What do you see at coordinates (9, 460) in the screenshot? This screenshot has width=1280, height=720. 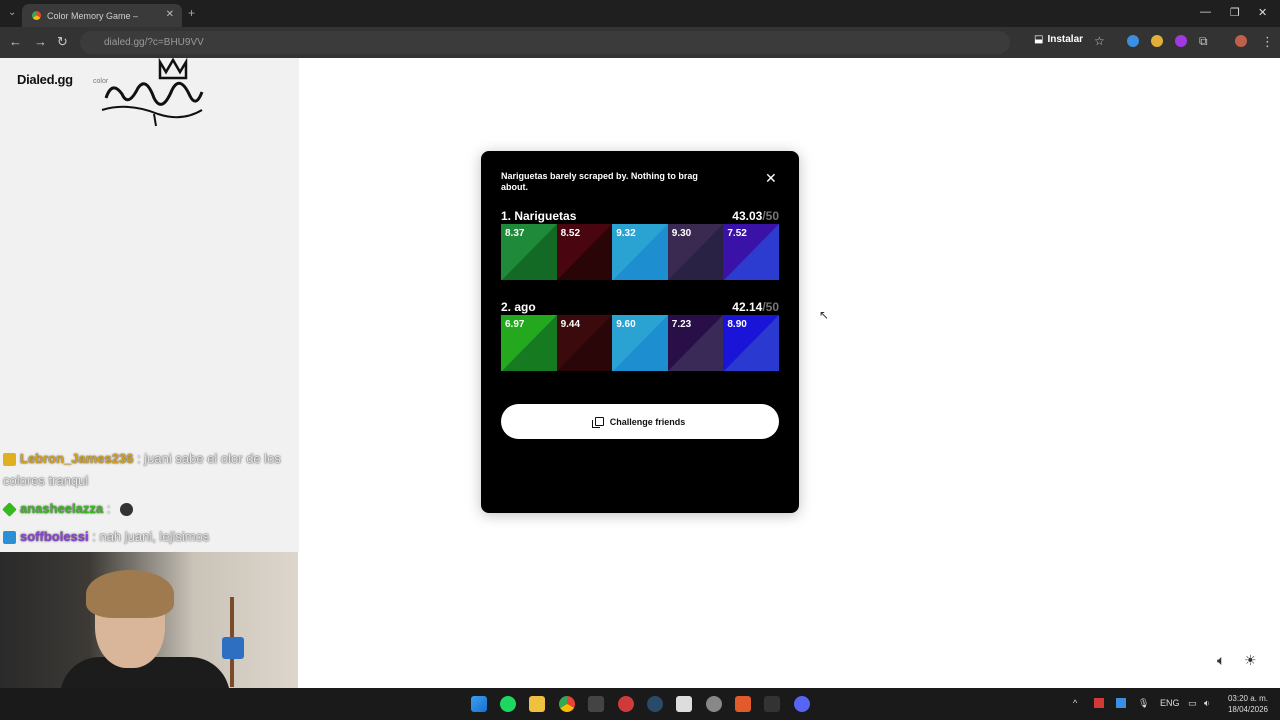 I see `crown-badge-icon` at bounding box center [9, 460].